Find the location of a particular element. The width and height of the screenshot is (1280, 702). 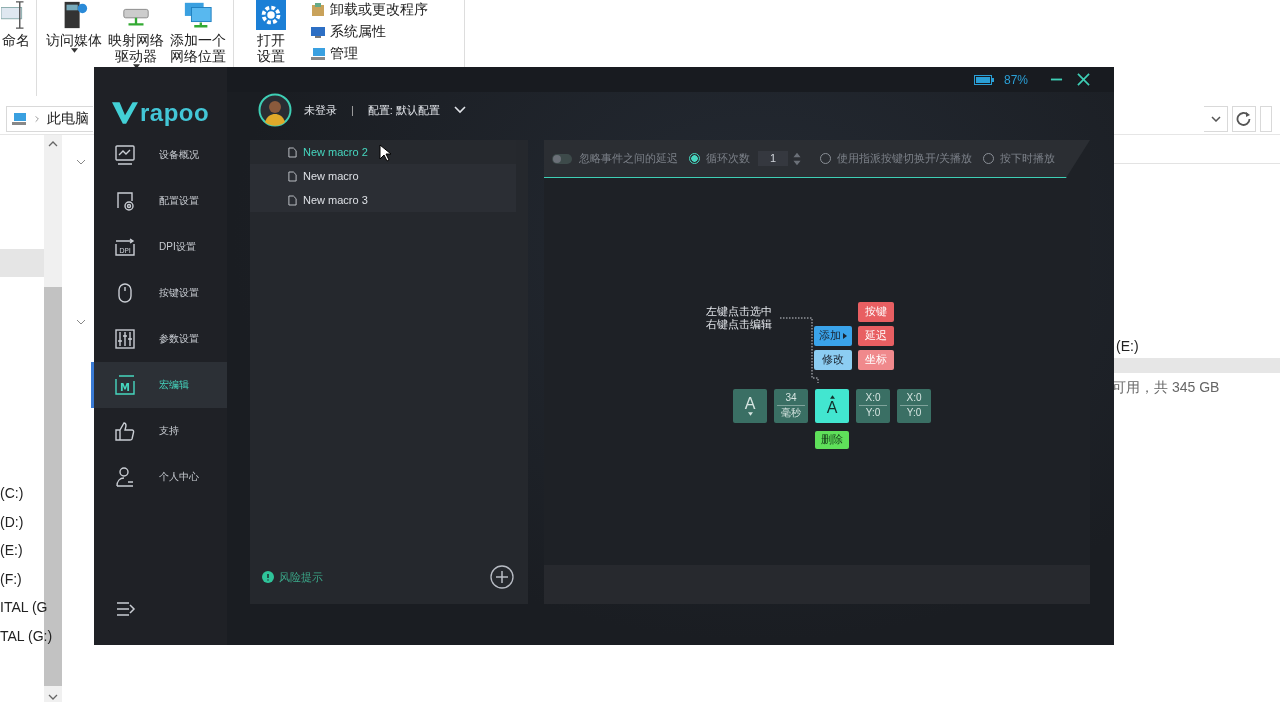

risk-notice-link: 风险提示 is located at coordinates (384, 577).